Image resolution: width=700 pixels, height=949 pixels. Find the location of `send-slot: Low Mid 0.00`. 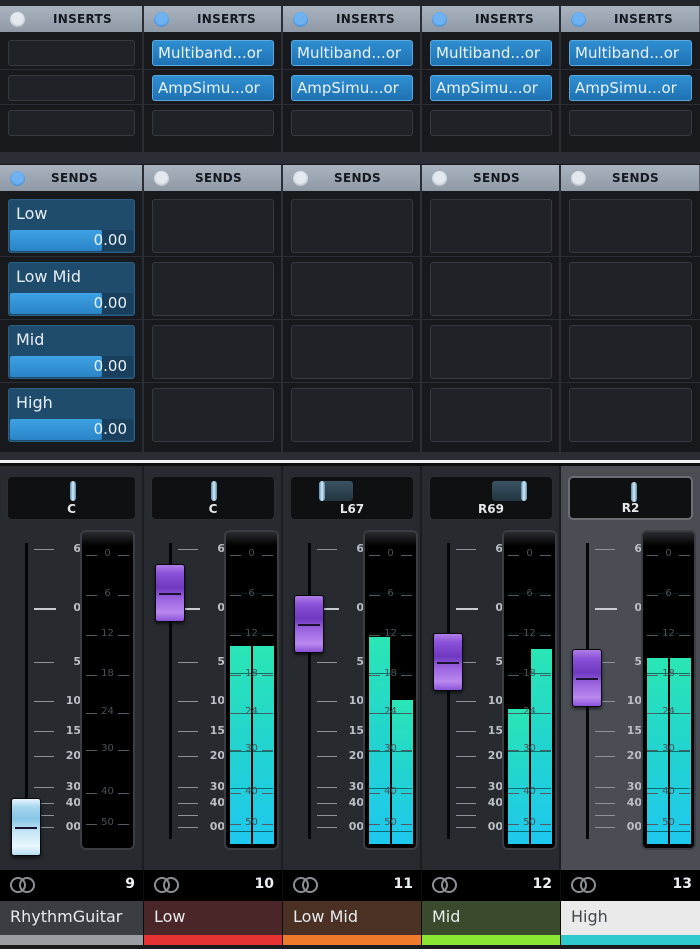

send-slot: Low Mid 0.00 is located at coordinates (71, 289).